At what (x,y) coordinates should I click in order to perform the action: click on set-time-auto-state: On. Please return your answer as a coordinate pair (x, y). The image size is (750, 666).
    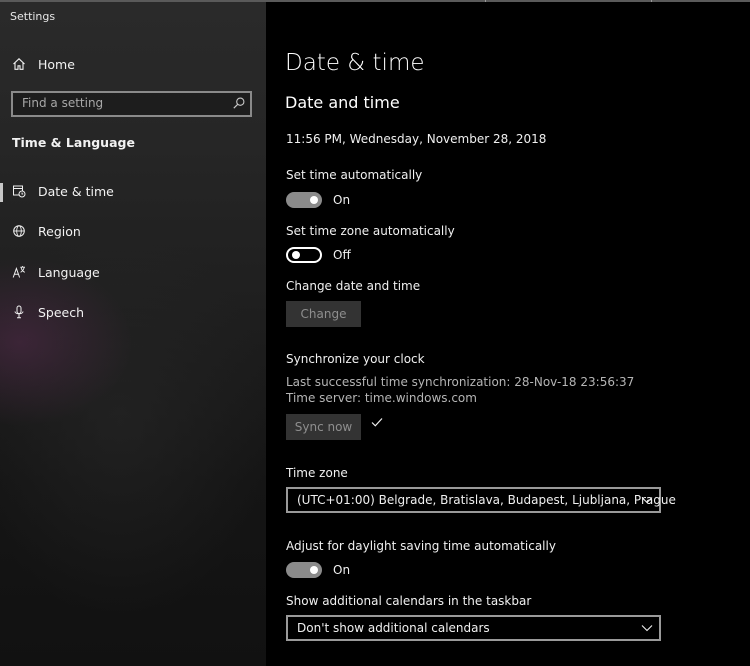
    Looking at the image, I should click on (342, 200).